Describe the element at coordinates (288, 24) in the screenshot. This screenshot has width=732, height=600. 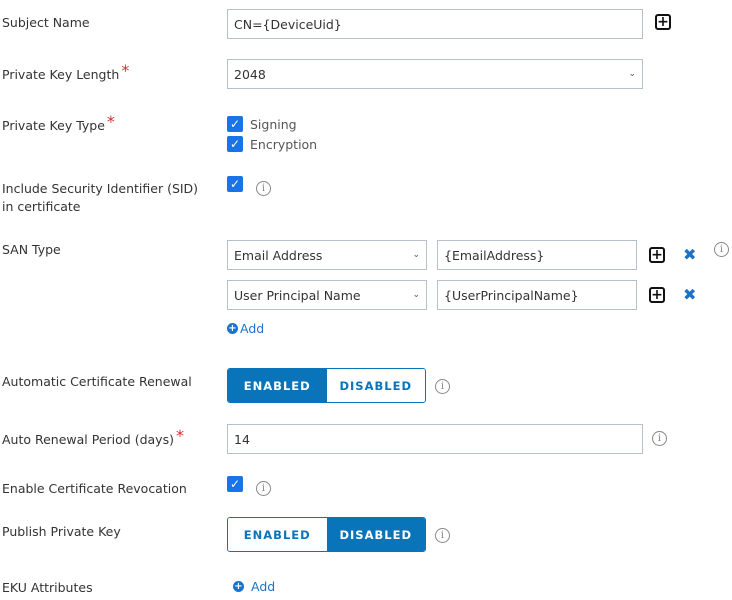
I see `subject-name-value: CN={DeviceUid}` at that location.